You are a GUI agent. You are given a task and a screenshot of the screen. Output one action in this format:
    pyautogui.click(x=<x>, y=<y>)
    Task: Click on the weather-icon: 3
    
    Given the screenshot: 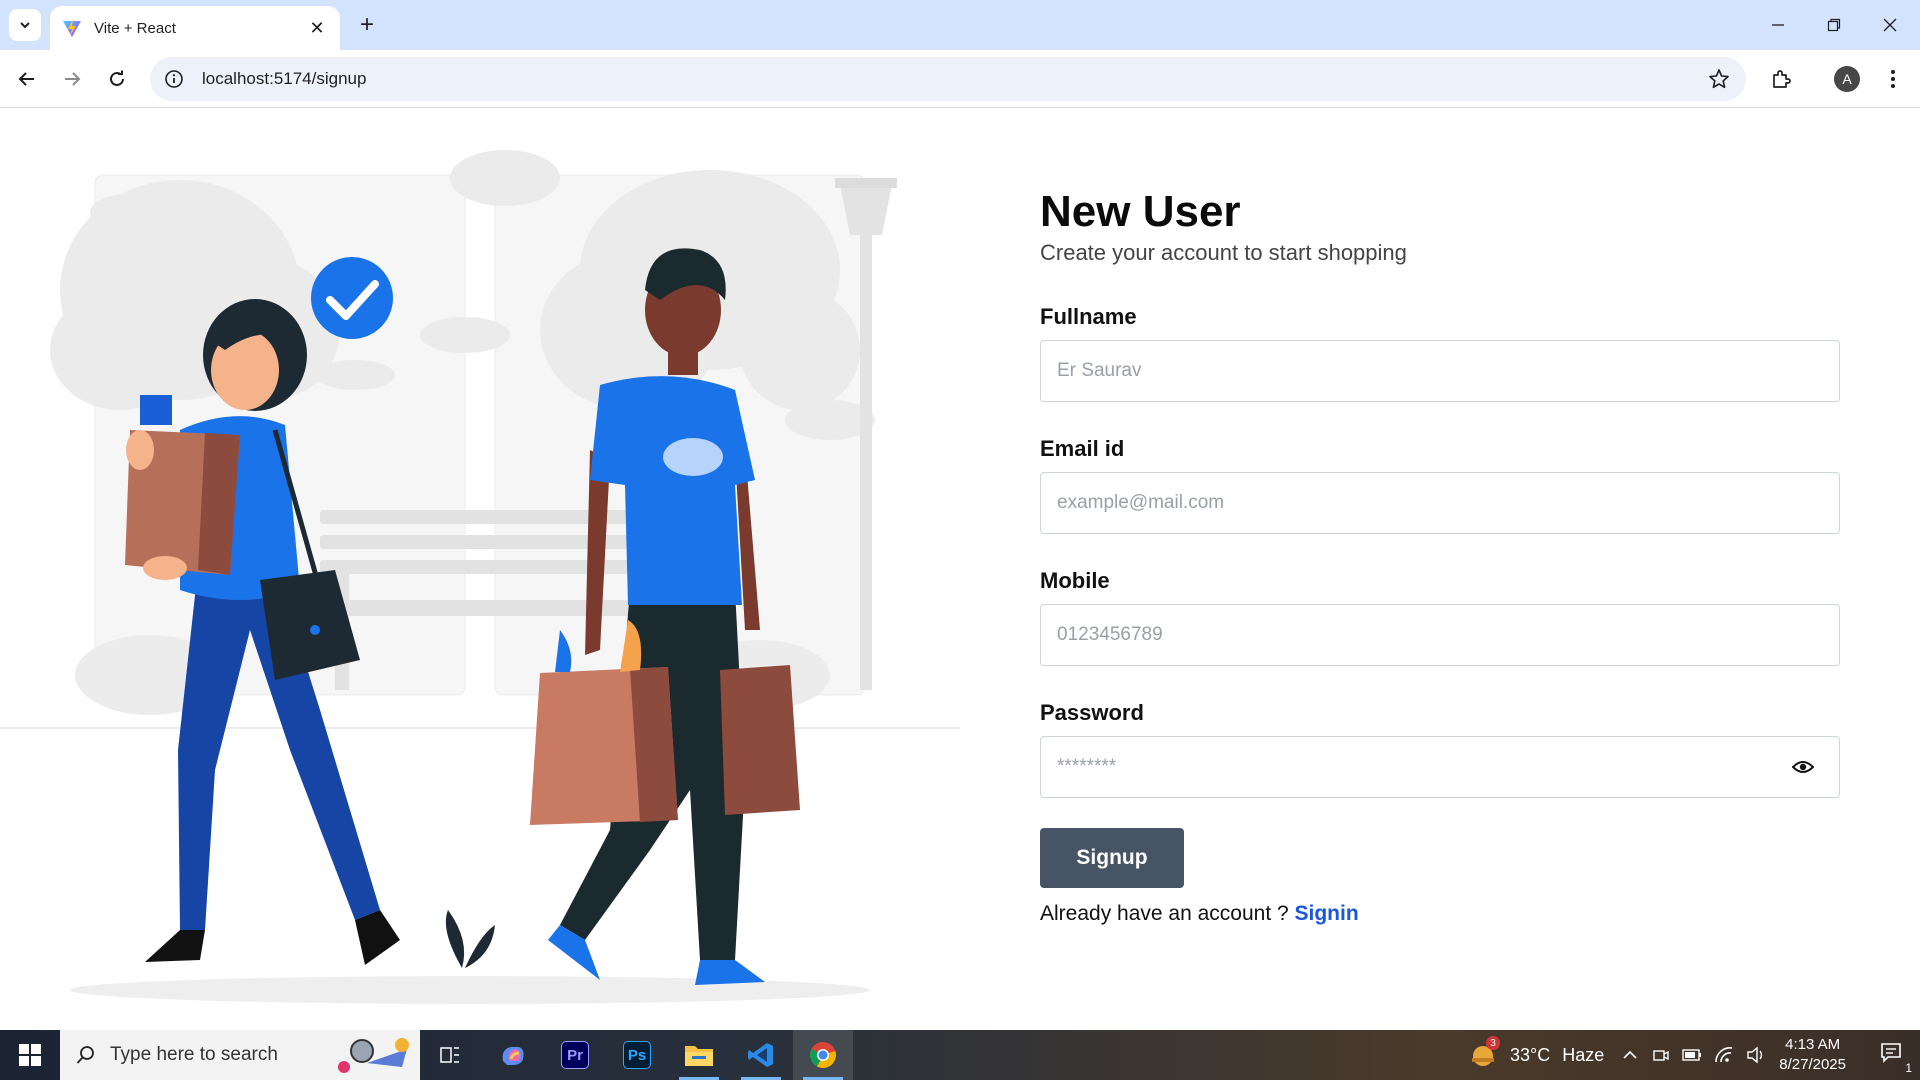 What is the action you would take?
    pyautogui.click(x=1484, y=1053)
    